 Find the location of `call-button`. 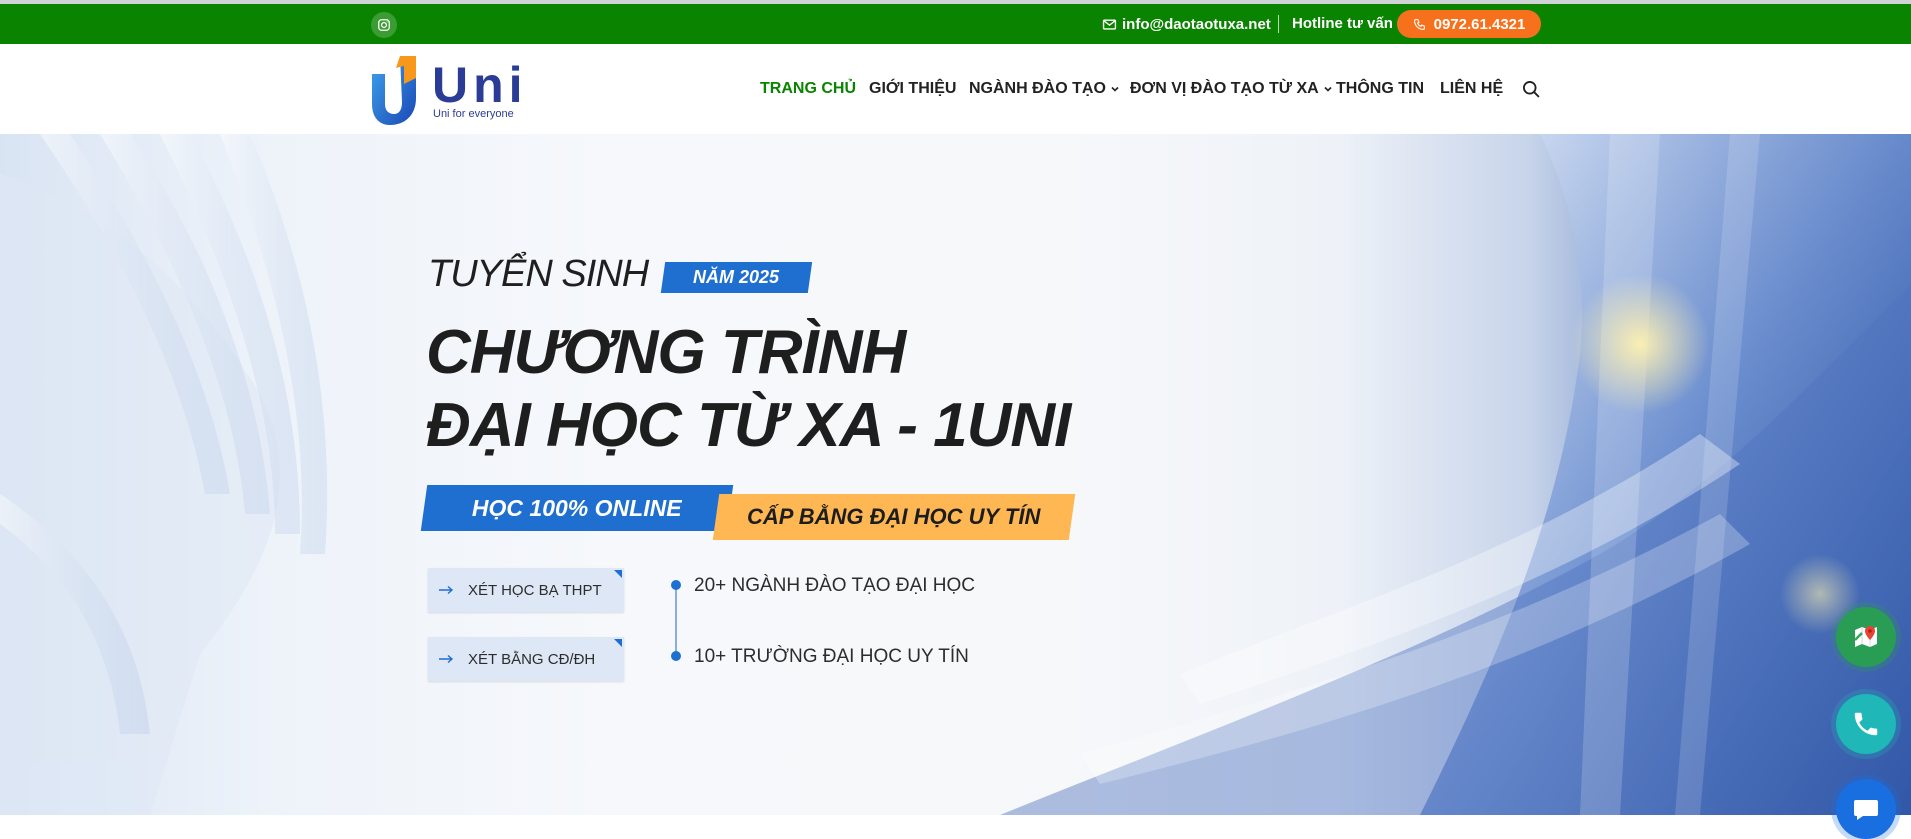

call-button is located at coordinates (1866, 724).